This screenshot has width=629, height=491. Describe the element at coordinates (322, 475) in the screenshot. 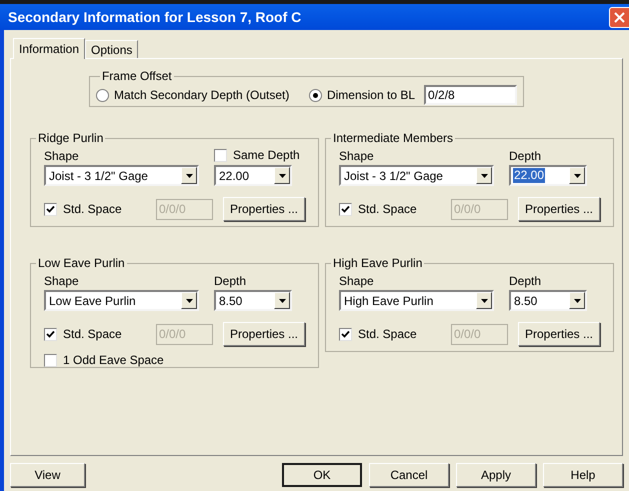

I see `dialog-button: OK` at that location.